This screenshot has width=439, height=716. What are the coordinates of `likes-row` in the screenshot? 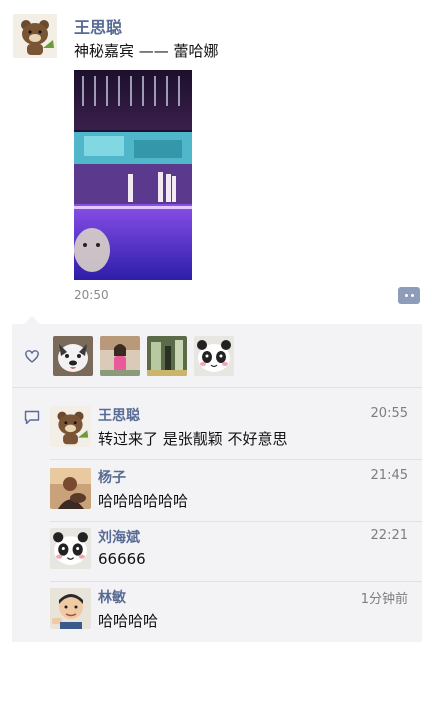 It's located at (217, 356).